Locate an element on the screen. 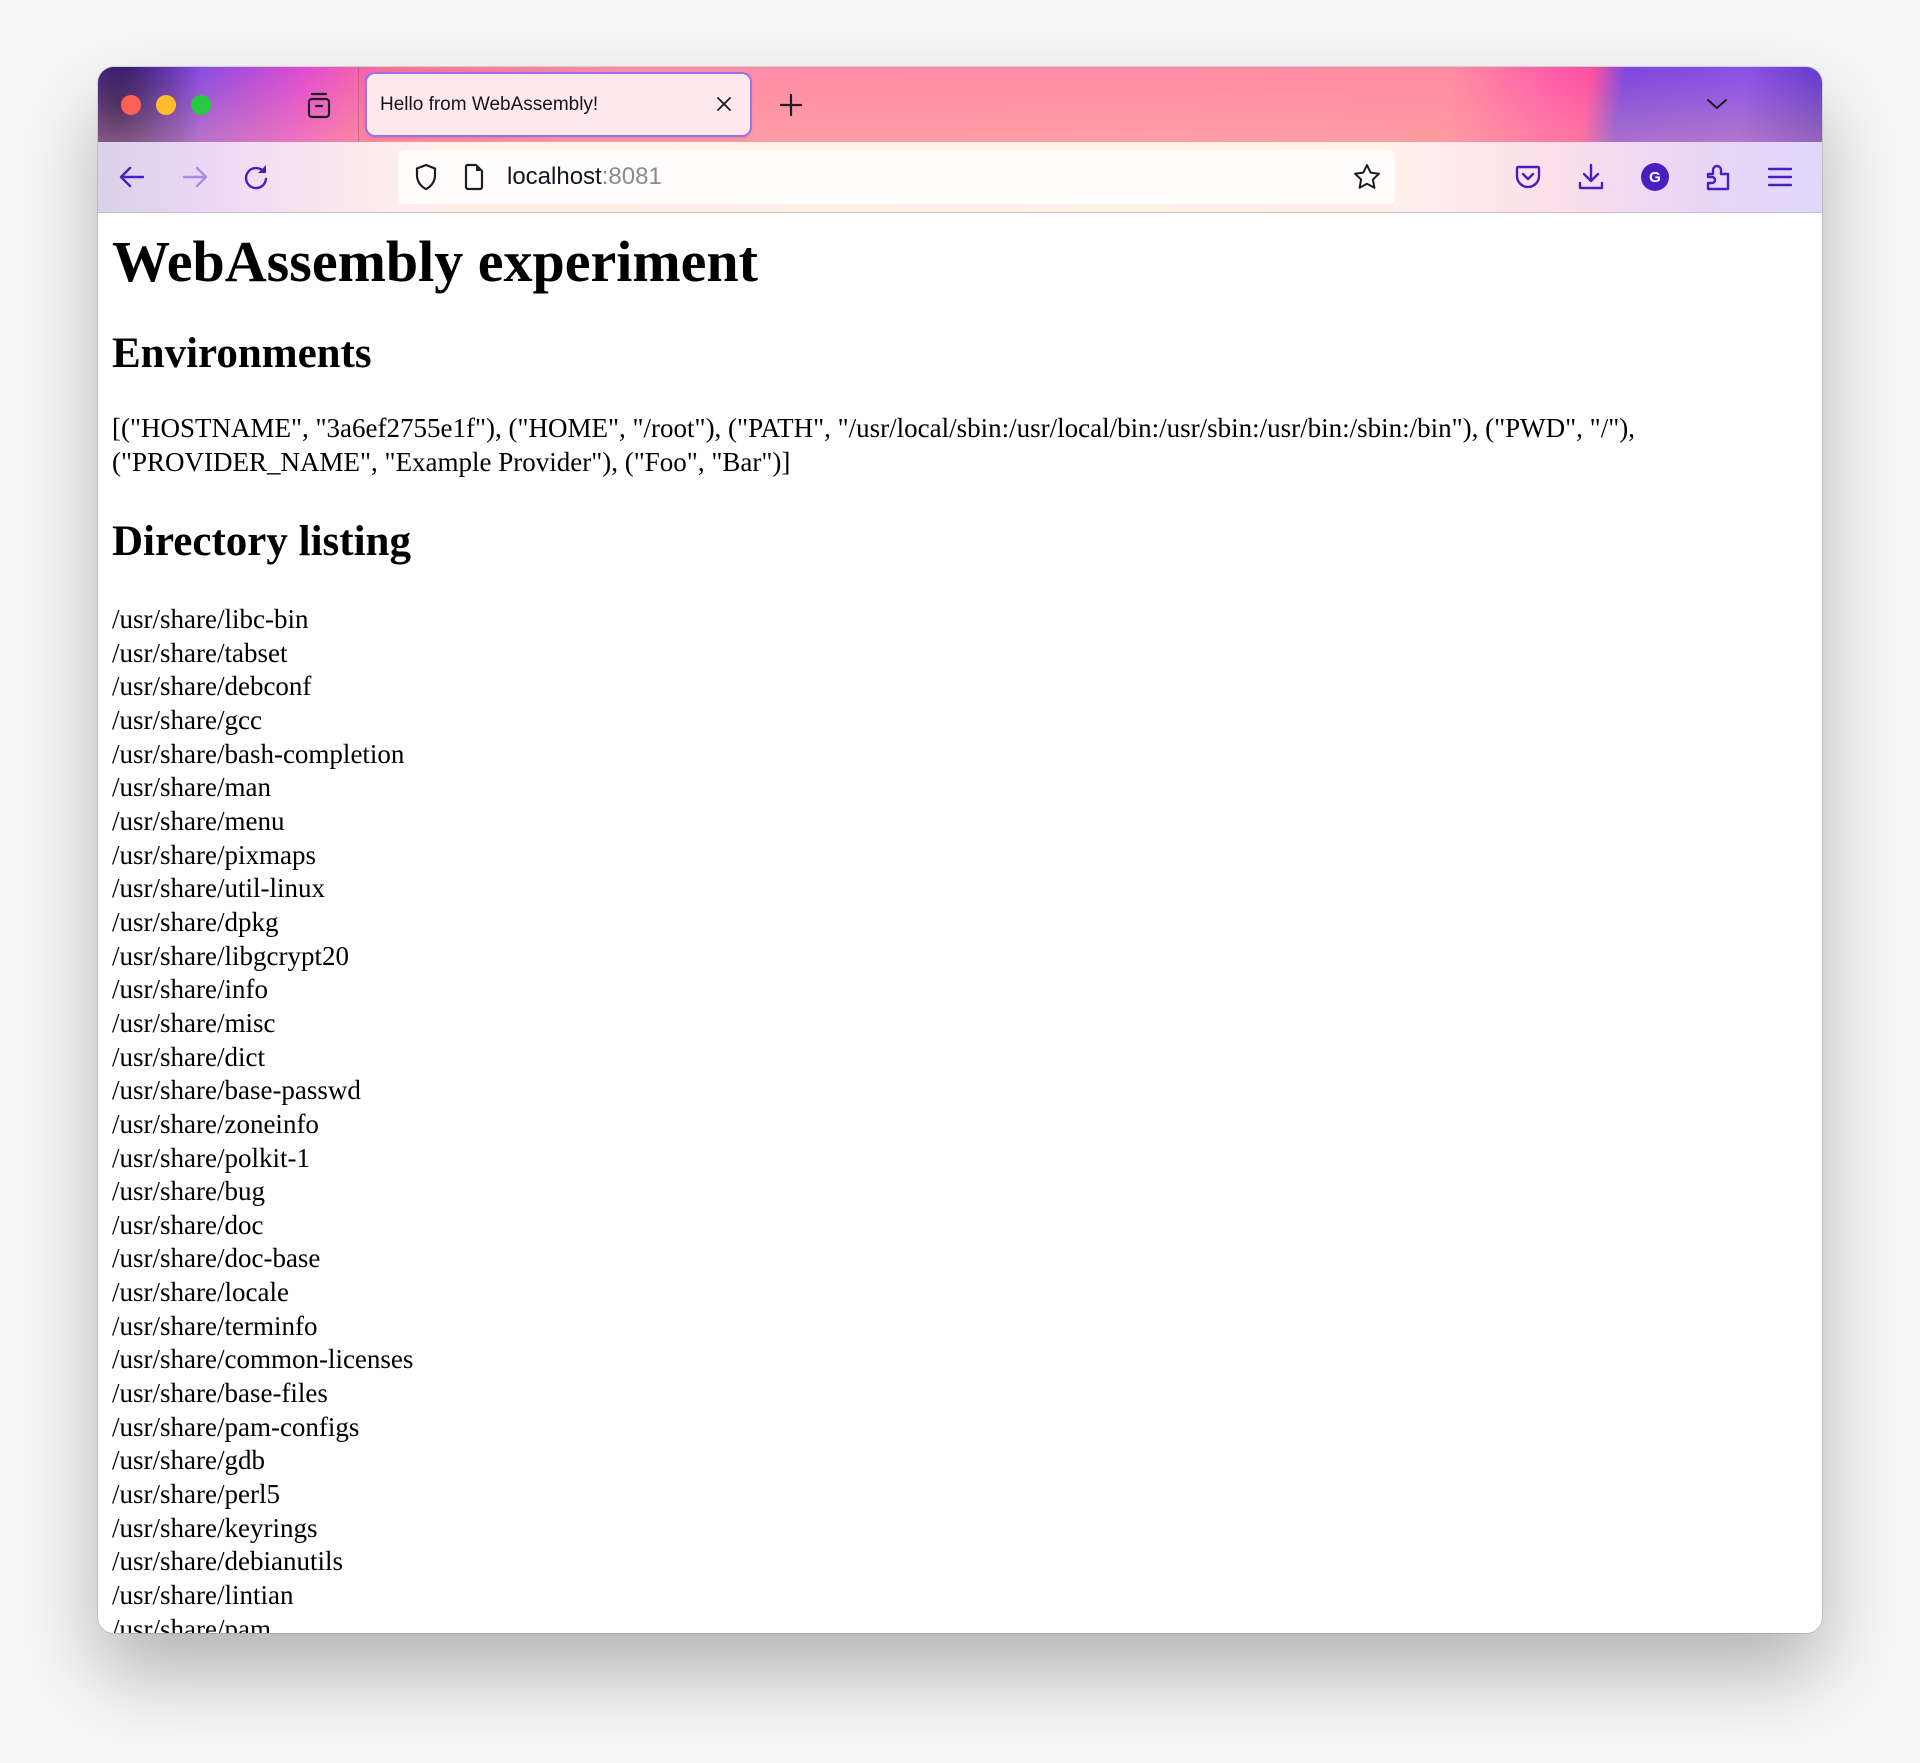  tracking-protection-button is located at coordinates (426, 177).